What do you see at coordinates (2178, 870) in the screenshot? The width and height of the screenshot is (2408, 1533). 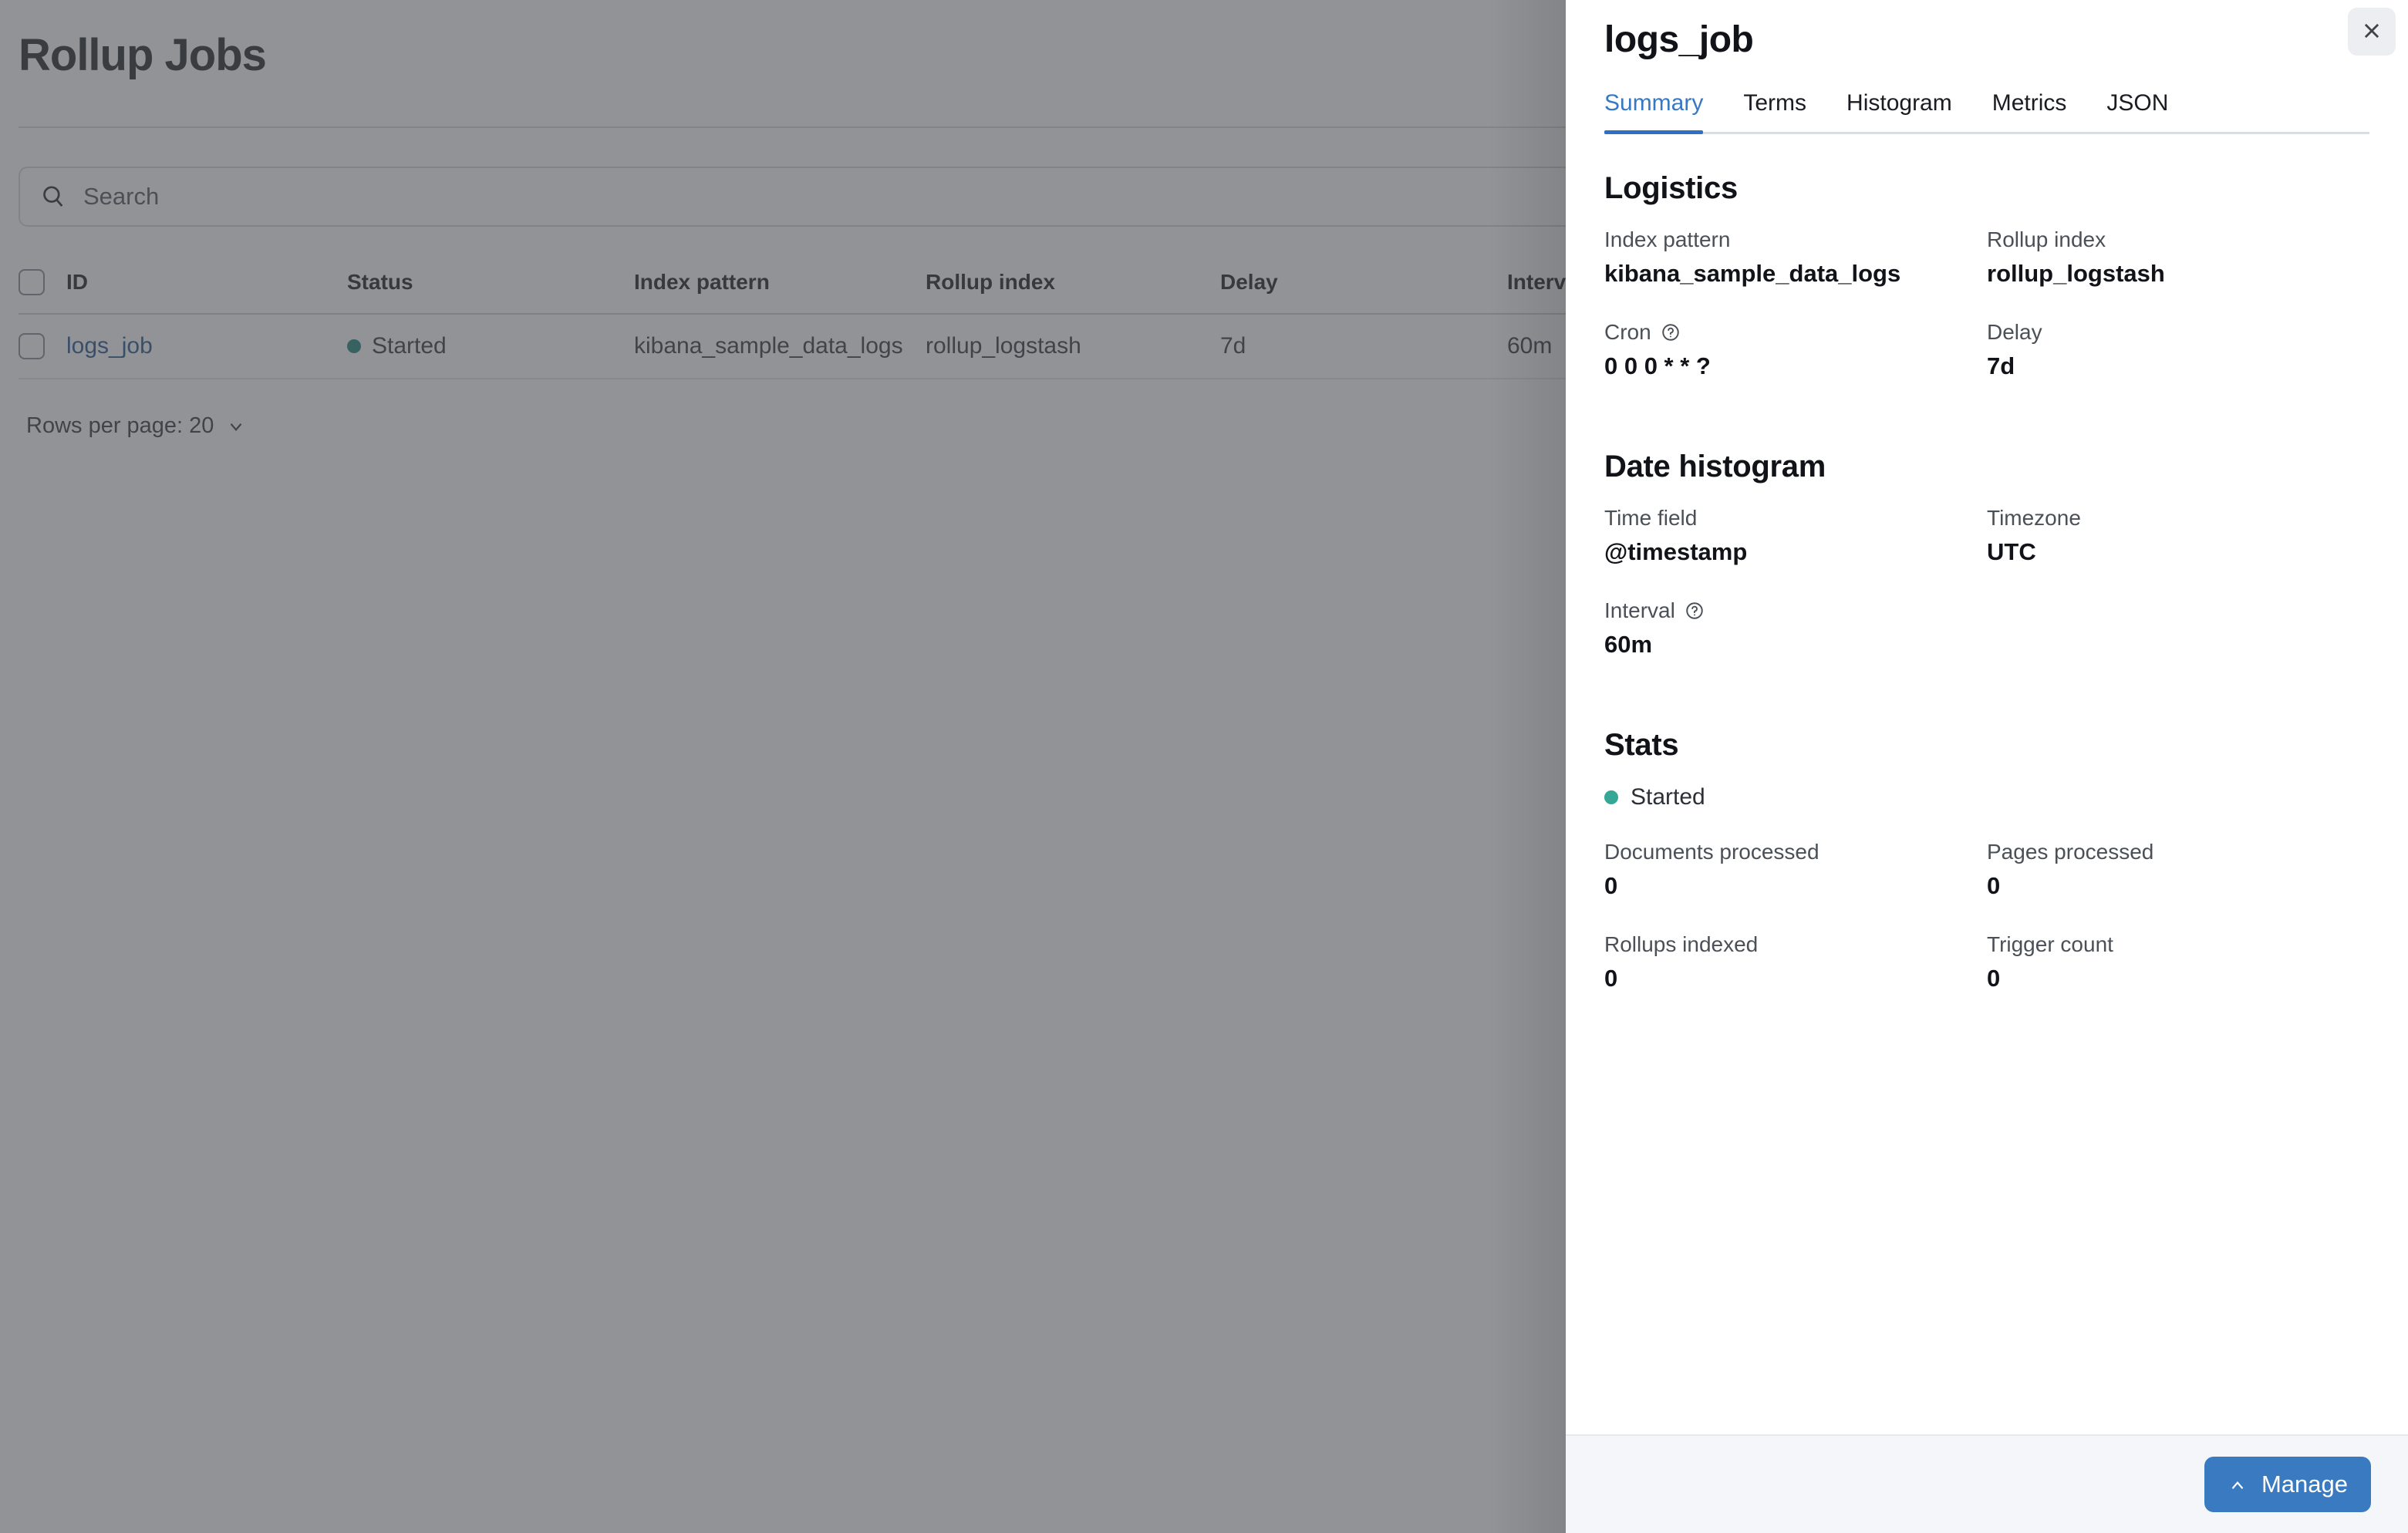 I see `field-pages-processed: Pages processed 0` at bounding box center [2178, 870].